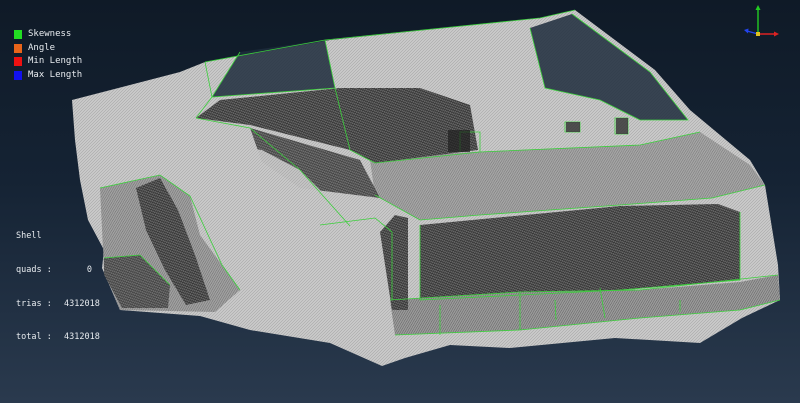 The image size is (800, 403). Describe the element at coordinates (760, 24) in the screenshot. I see `axis-triad-icon` at that location.